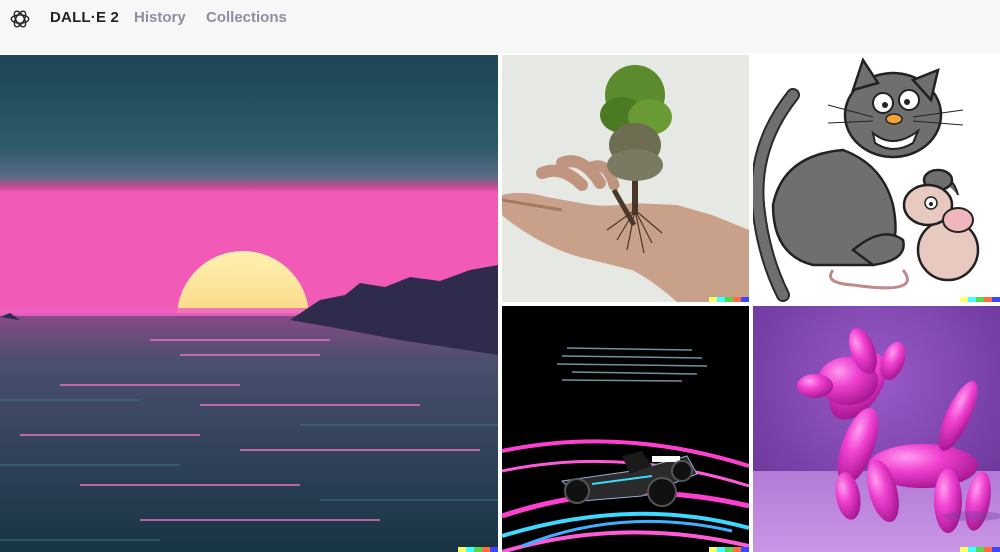  Describe the element at coordinates (876, 429) in the screenshot. I see `gallery-image-balloon-dog` at that location.